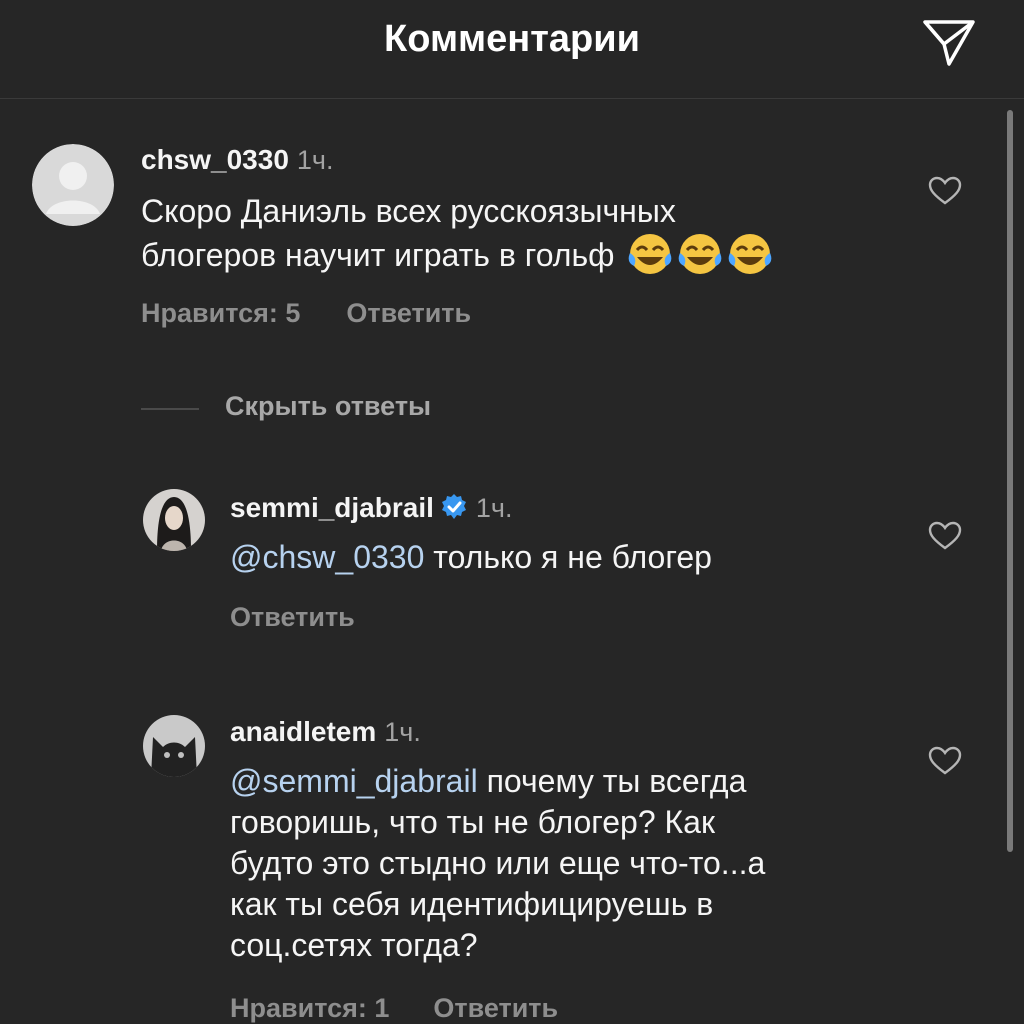  I want to click on comment-username: chsw_0330, so click(215, 159).